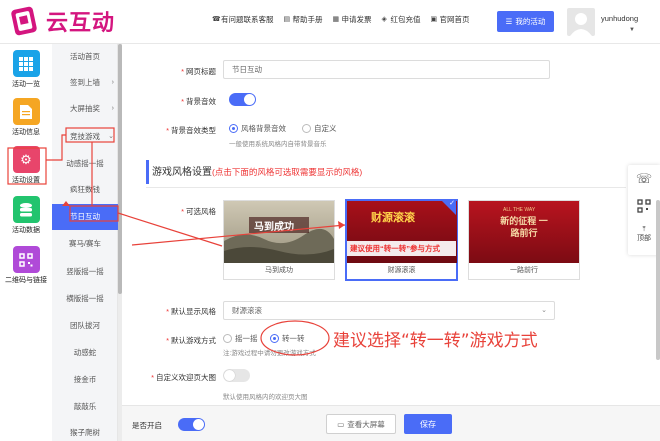 This screenshot has width=660, height=441. Describe the element at coordinates (524, 232) in the screenshot. I see `style-thumbnail: ALL THE WAY 新的征程 一路前行` at that location.